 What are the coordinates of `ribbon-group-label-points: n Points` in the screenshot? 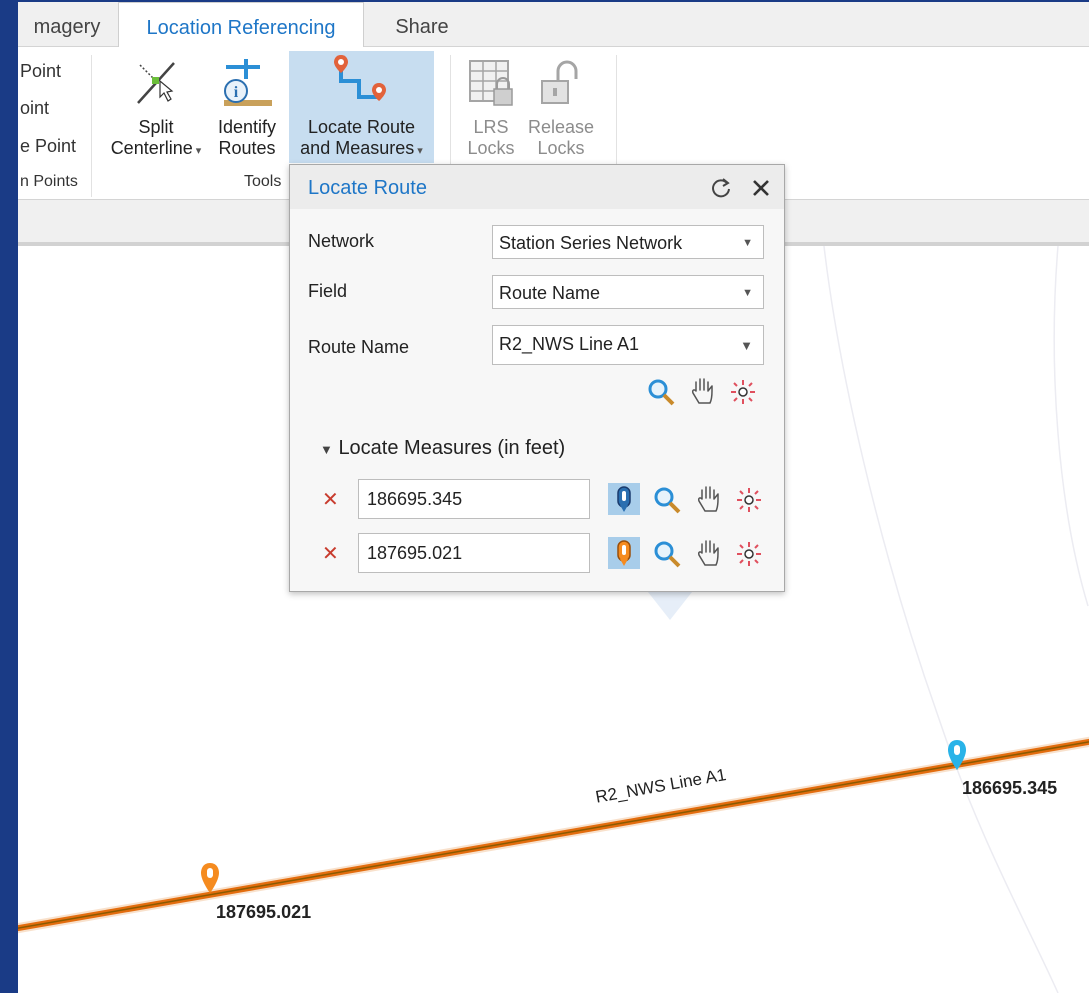 It's located at (49, 181).